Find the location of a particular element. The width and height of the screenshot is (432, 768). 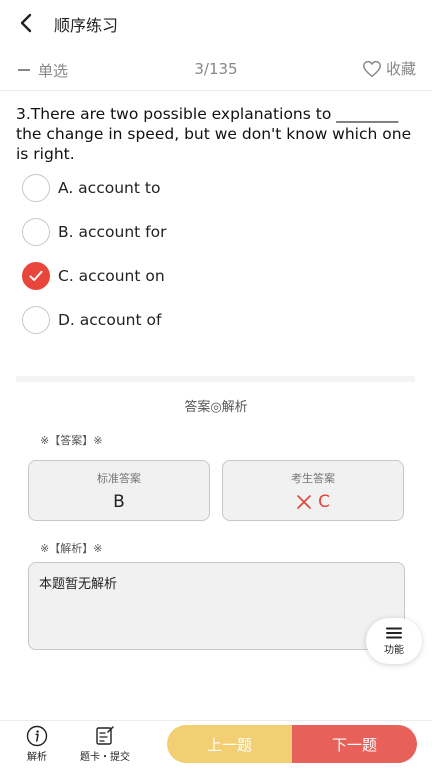

user-answer-card: 考生答案 C is located at coordinates (313, 490).